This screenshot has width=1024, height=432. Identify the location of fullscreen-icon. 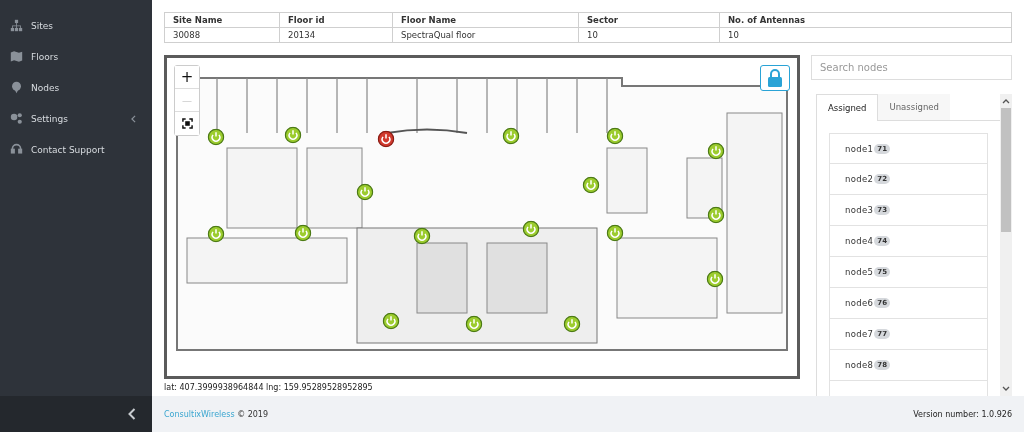
(187, 123).